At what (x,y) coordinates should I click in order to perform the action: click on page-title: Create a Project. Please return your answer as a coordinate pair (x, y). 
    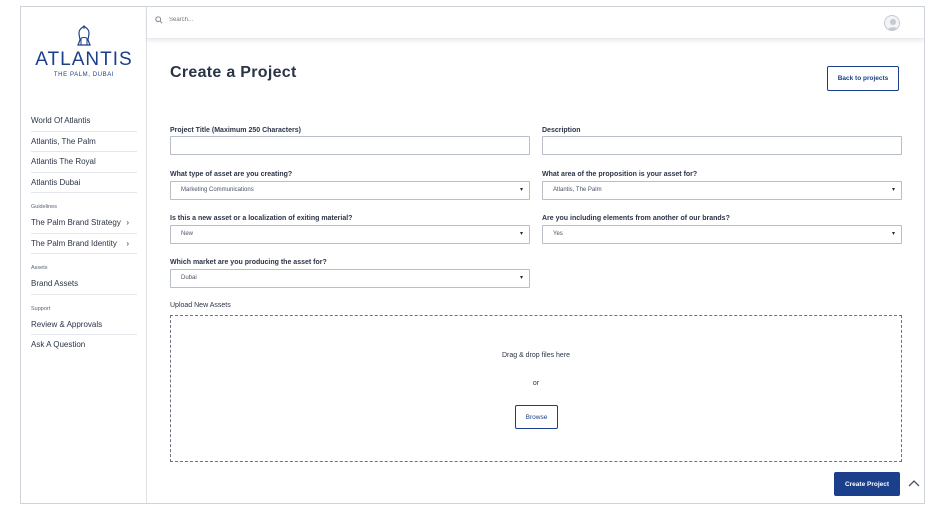
    Looking at the image, I should click on (233, 72).